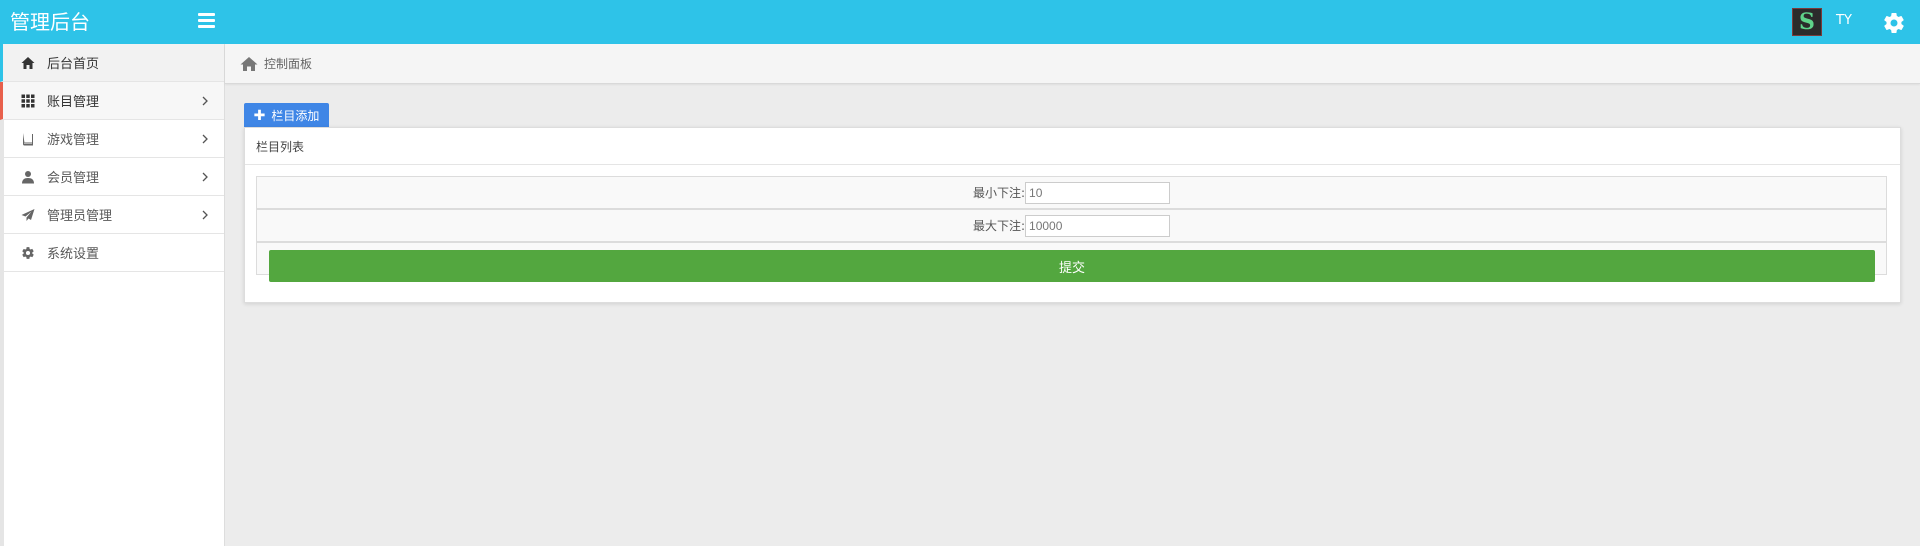 The image size is (1920, 546). I want to click on max-bet-row: 最大下注:, so click(1071, 225).